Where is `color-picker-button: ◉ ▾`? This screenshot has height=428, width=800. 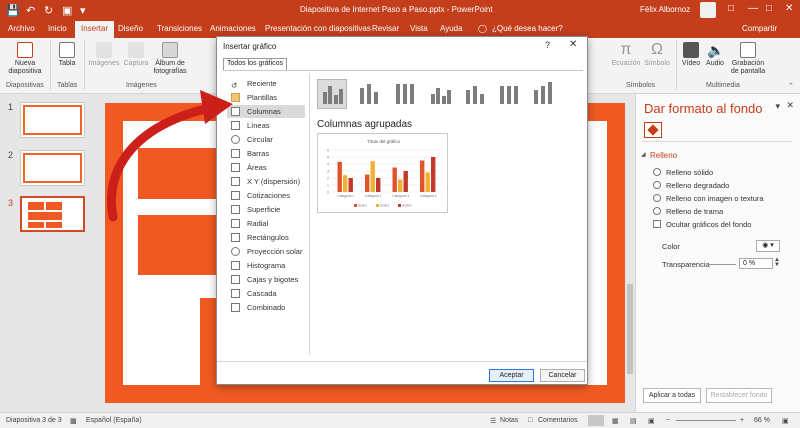
color-picker-button: ◉ ▾ is located at coordinates (768, 246).